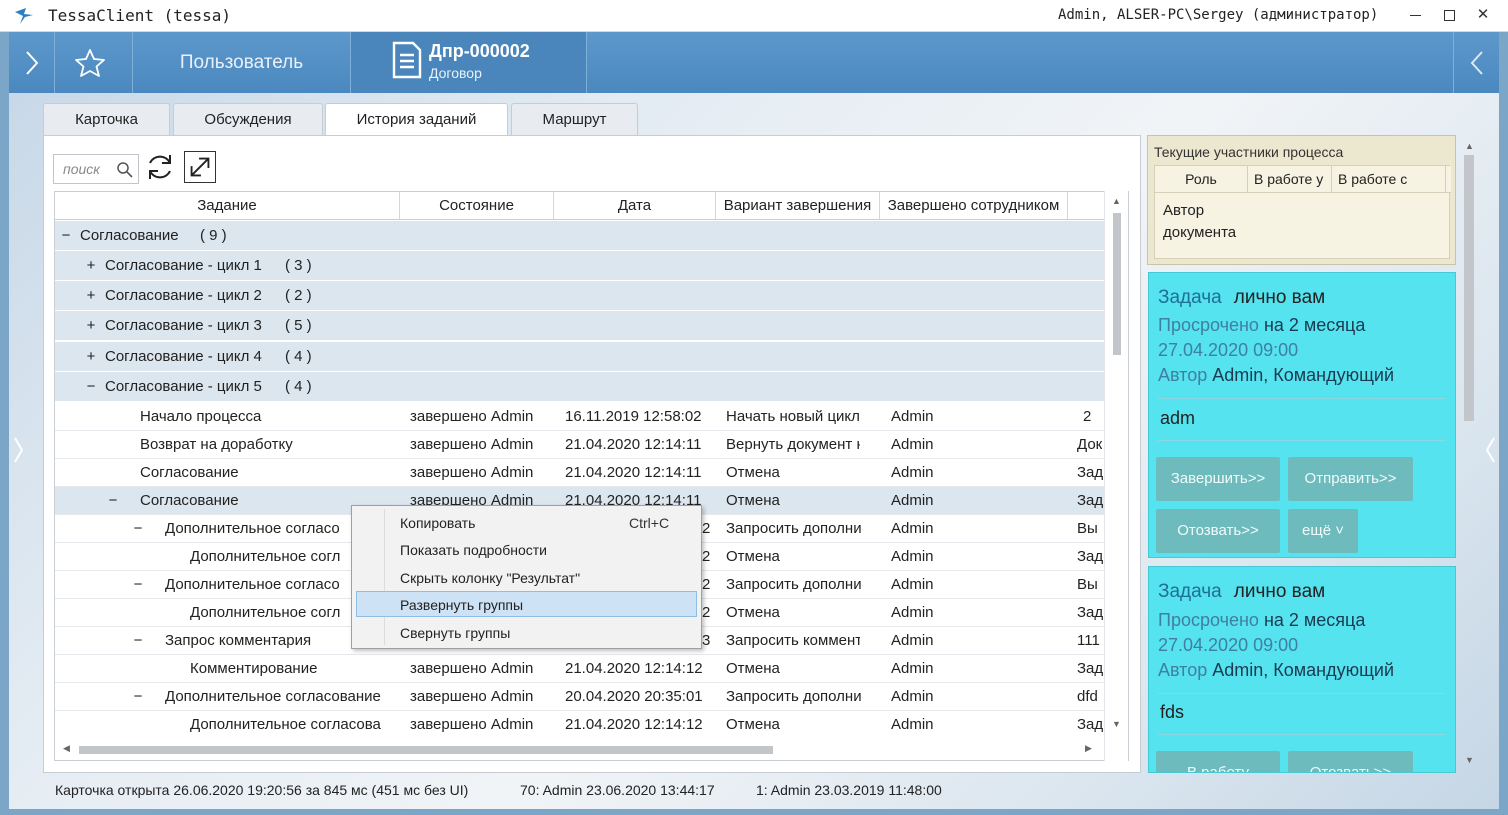  What do you see at coordinates (1213, 222) in the screenshot?
I see `participant-role: Автор документа` at bounding box center [1213, 222].